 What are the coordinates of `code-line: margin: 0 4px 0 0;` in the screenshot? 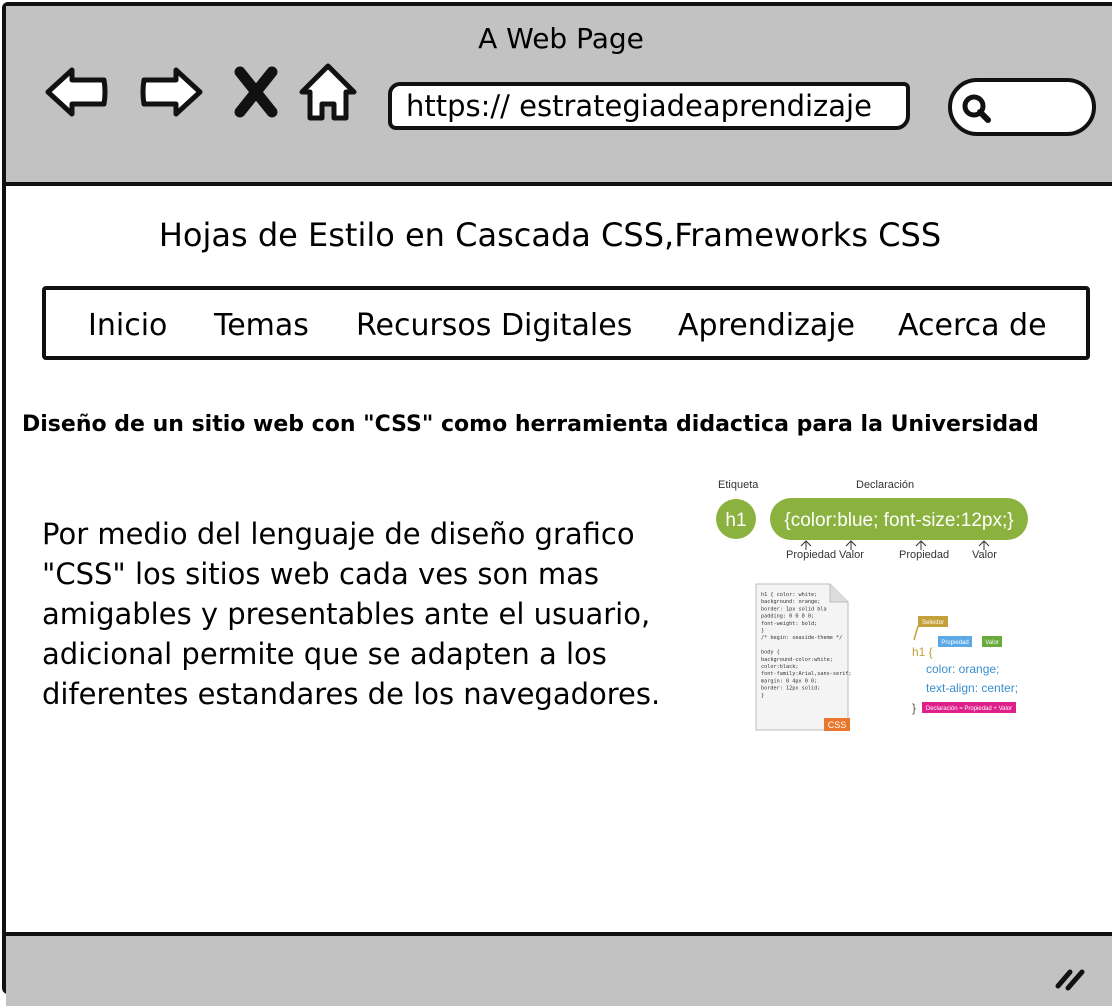 It's located at (789, 681).